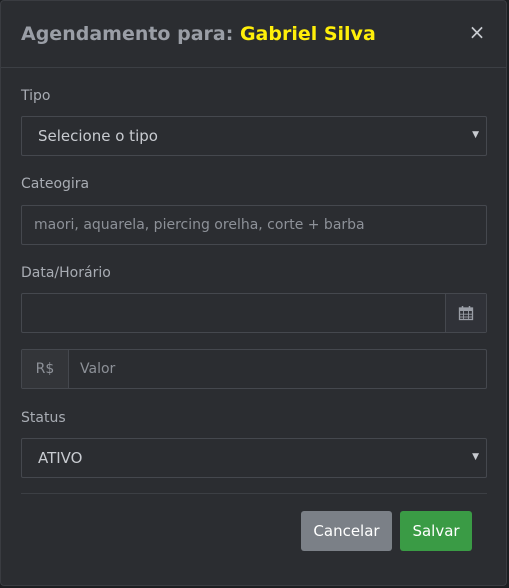 Image resolution: width=509 pixels, height=588 pixels. What do you see at coordinates (60, 458) in the screenshot?
I see `status-selected-value: ATIVO` at bounding box center [60, 458].